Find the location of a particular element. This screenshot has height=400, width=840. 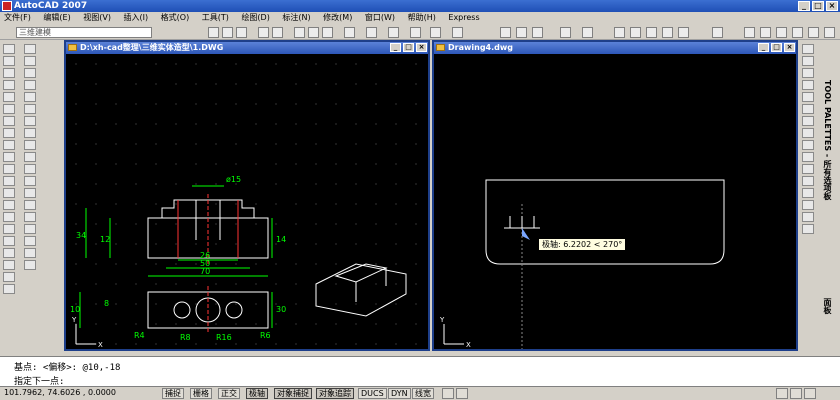

section-icon is located at coordinates (9, 157).